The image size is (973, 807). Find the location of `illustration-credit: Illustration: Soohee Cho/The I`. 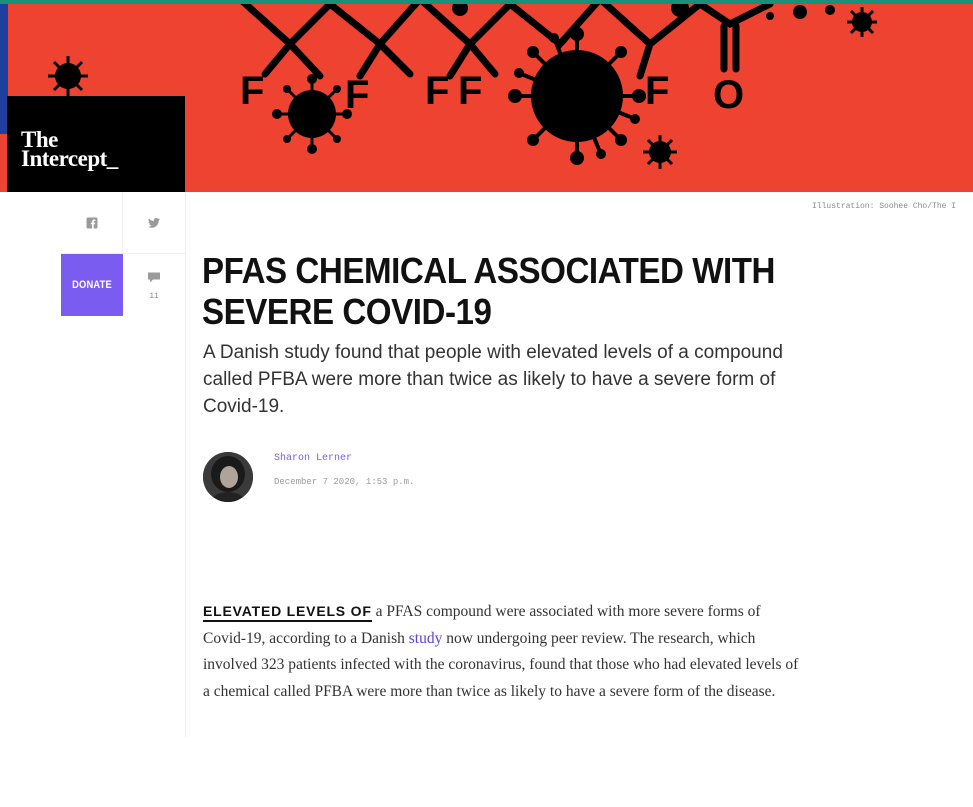

illustration-credit: Illustration: Soohee Cho/The I is located at coordinates (884, 206).